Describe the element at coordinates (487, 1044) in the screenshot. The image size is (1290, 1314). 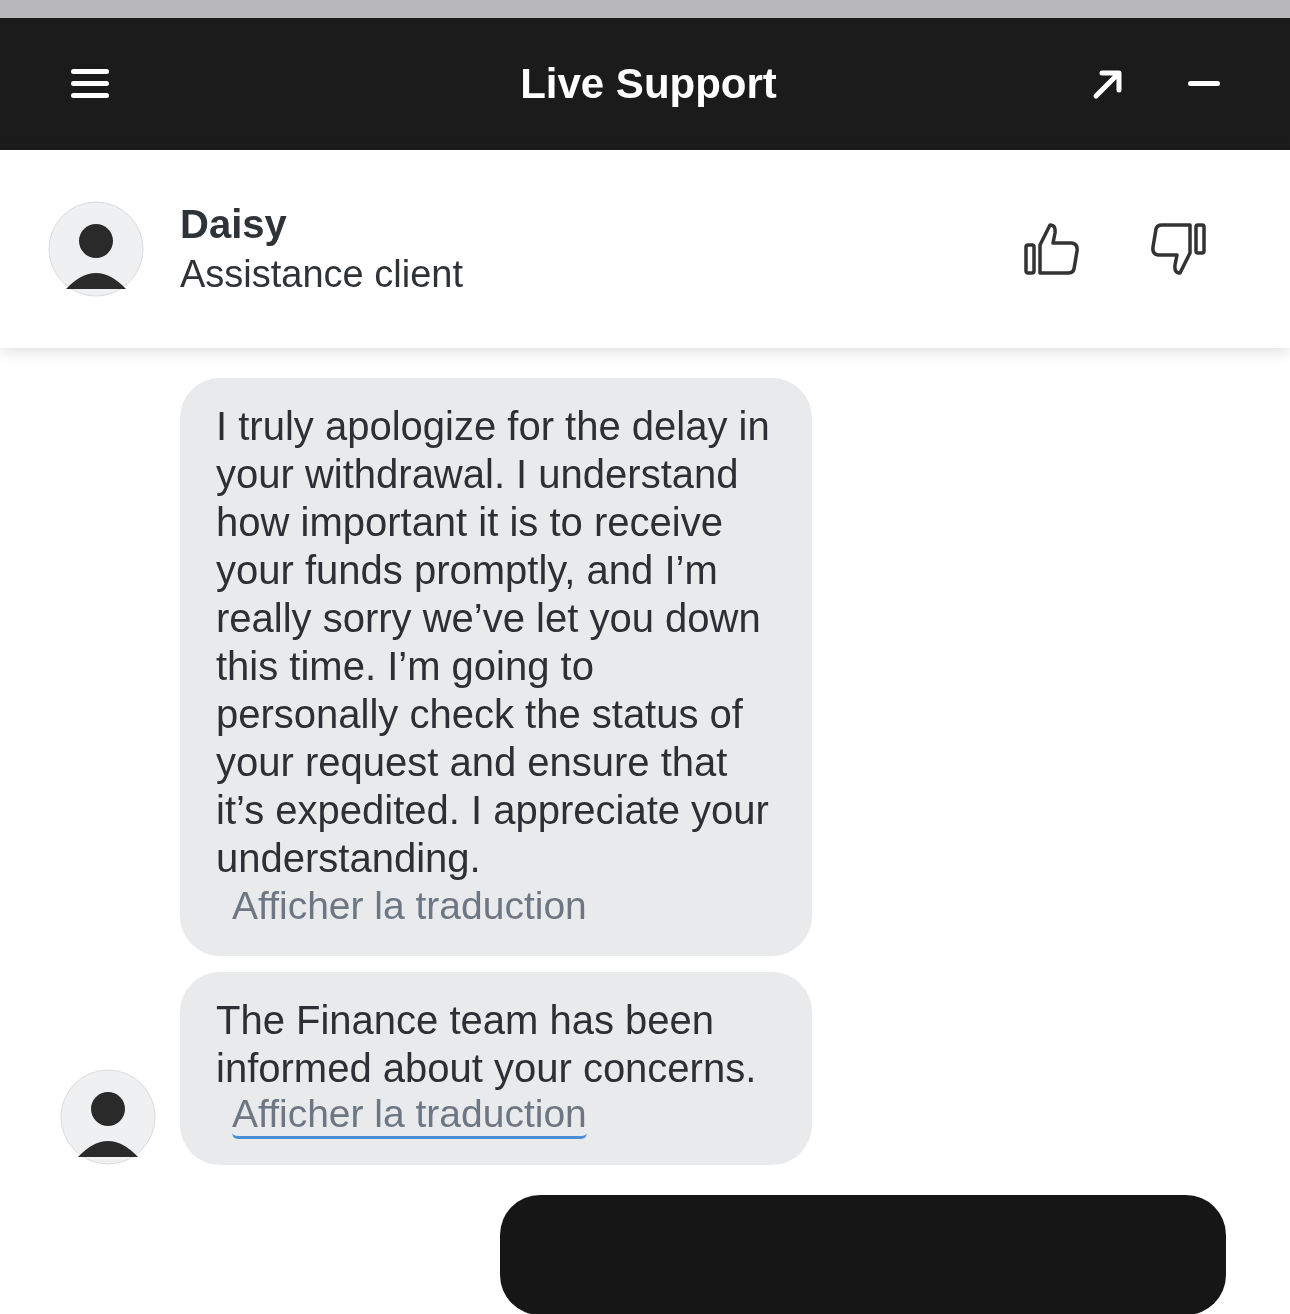
I see `message-text: The Finance team has been informed about your concerns.` at that location.